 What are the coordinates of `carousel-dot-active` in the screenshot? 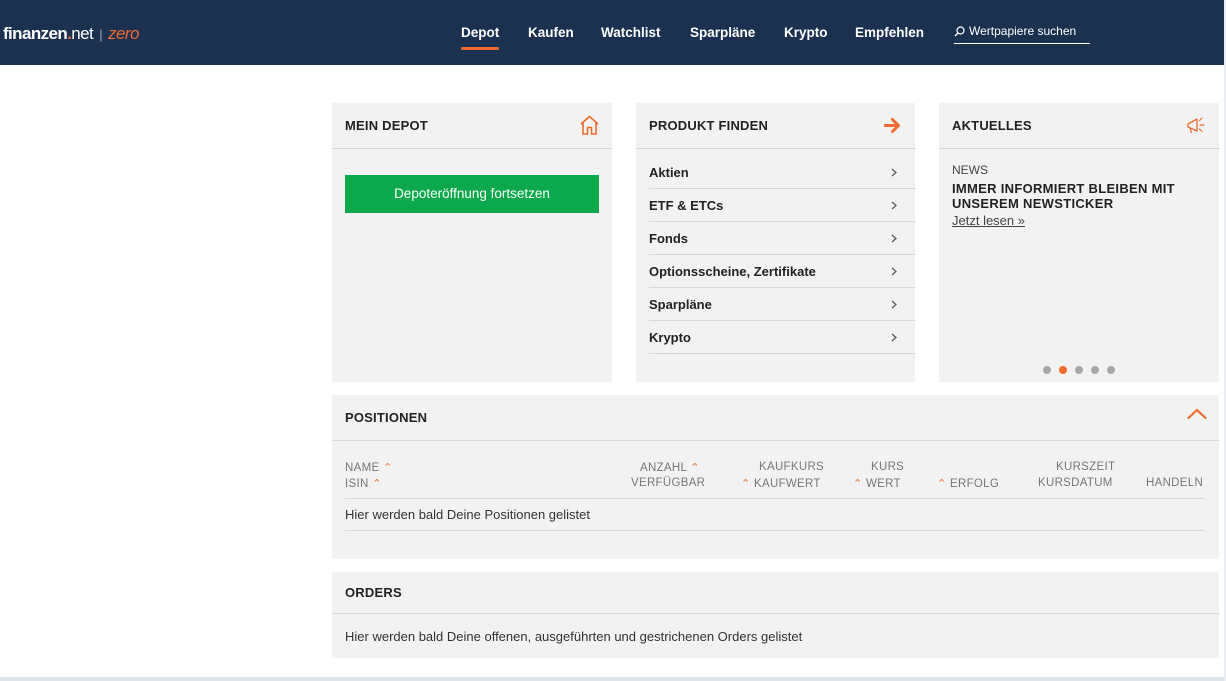 It's located at (1063, 370).